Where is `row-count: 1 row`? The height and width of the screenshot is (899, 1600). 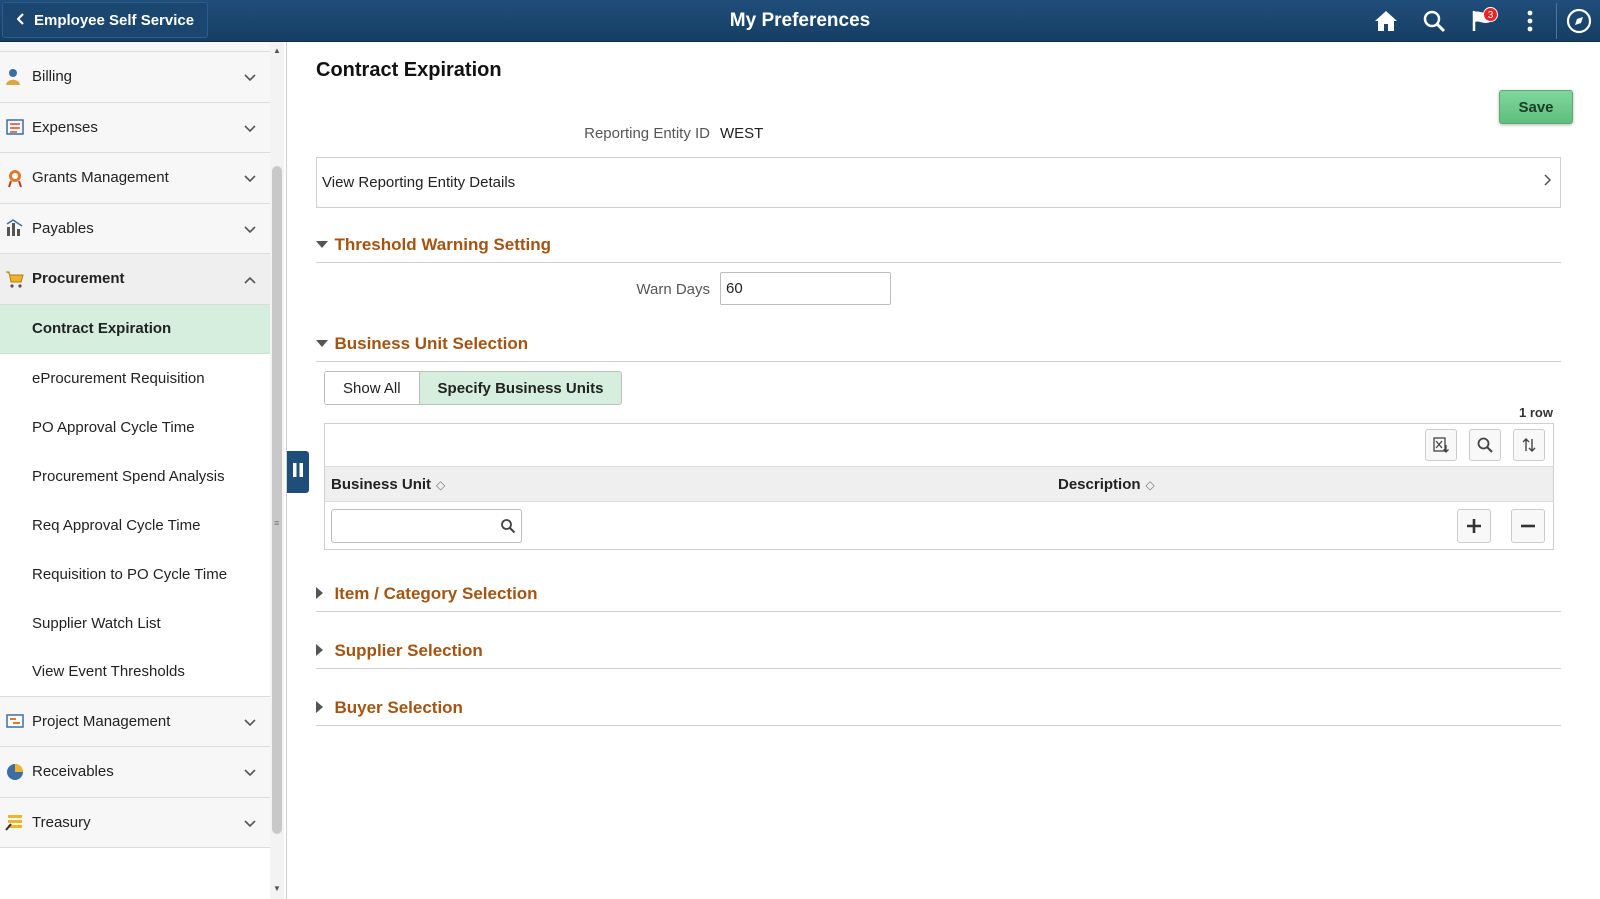 row-count: 1 row is located at coordinates (1536, 412).